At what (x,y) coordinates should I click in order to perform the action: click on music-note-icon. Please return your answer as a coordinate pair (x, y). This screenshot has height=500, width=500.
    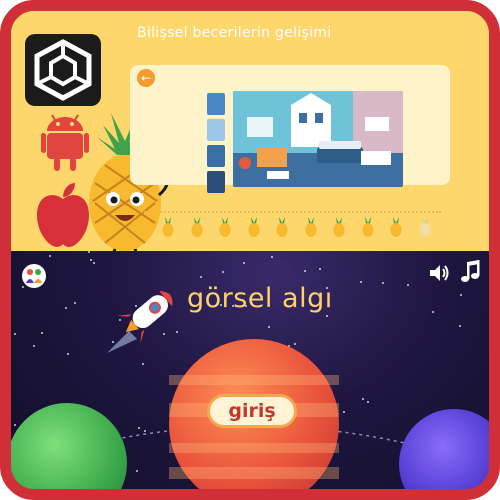
    Looking at the image, I should click on (471, 272).